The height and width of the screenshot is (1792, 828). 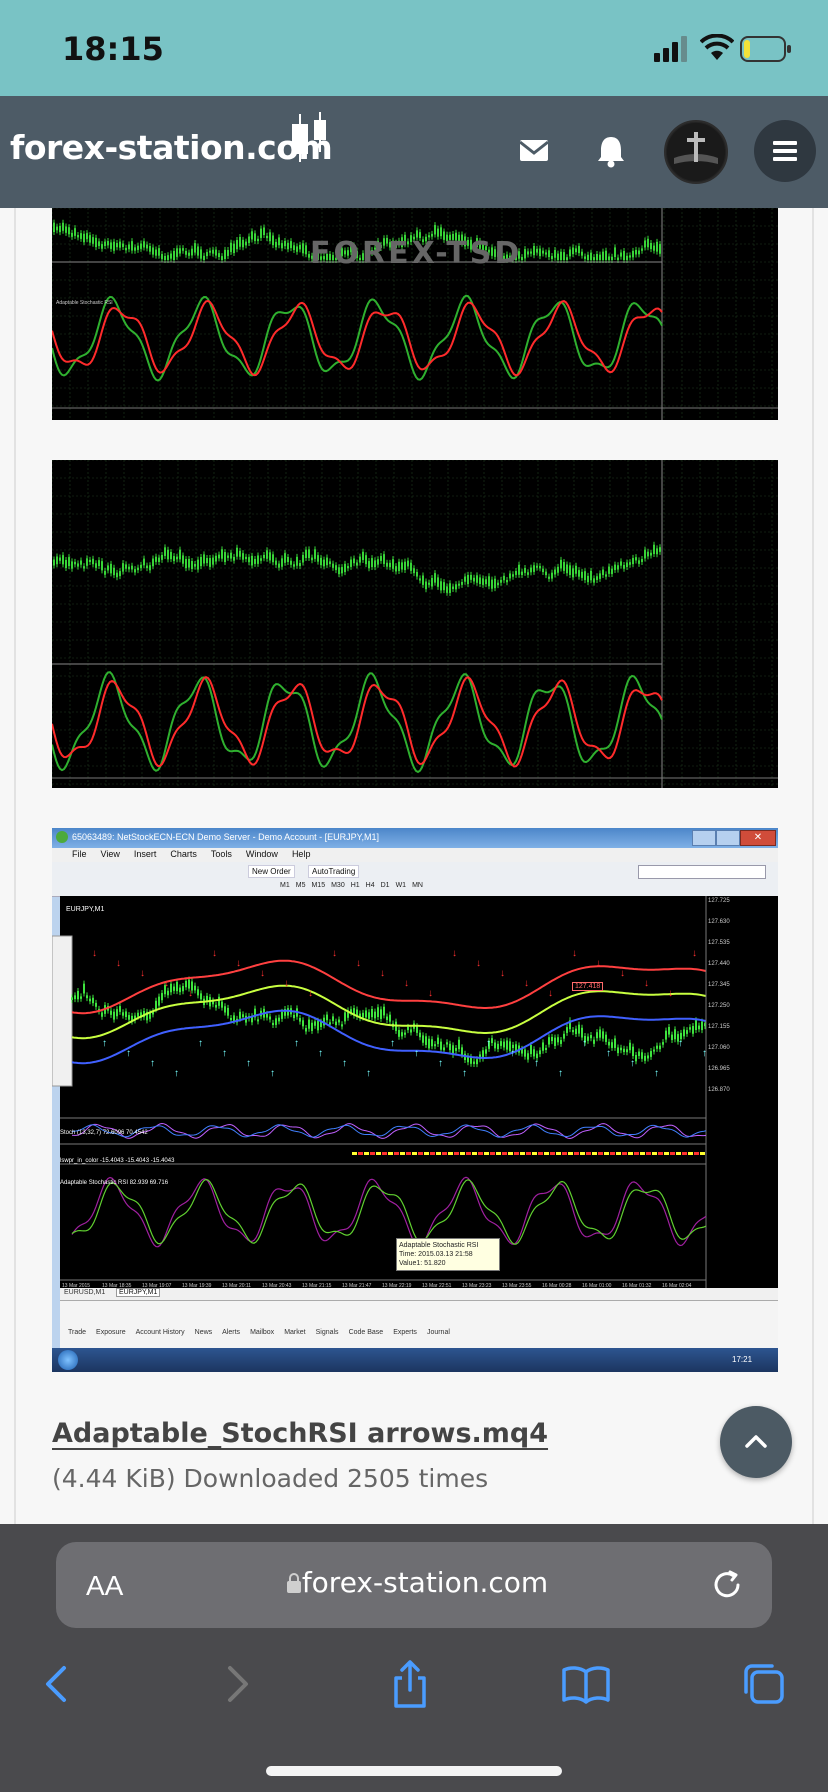 I want to click on timeframe-mn: MN, so click(x=417, y=885).